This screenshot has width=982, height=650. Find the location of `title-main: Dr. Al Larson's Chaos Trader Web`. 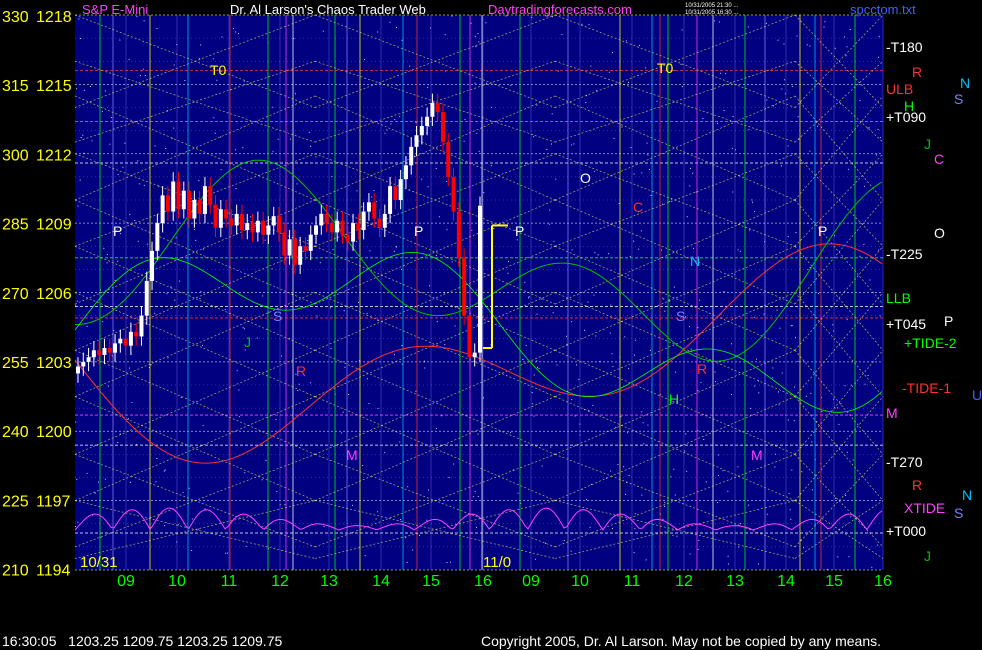

title-main: Dr. Al Larson's Chaos Trader Web is located at coordinates (328, 9).